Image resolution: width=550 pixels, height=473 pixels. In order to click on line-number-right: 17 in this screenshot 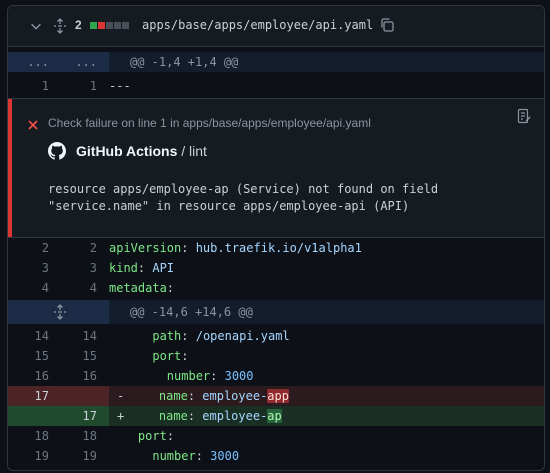, I will do `click(76, 416)`.